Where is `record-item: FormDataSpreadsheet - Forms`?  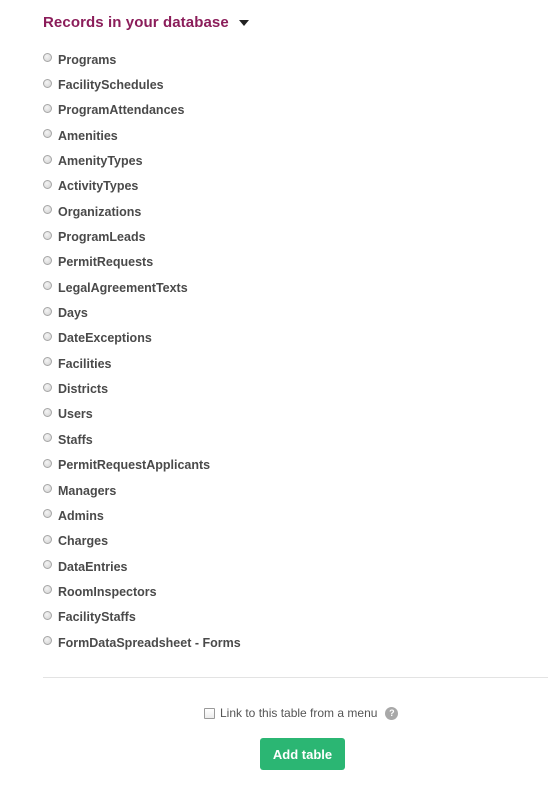 record-item: FormDataSpreadsheet - Forms is located at coordinates (142, 642).